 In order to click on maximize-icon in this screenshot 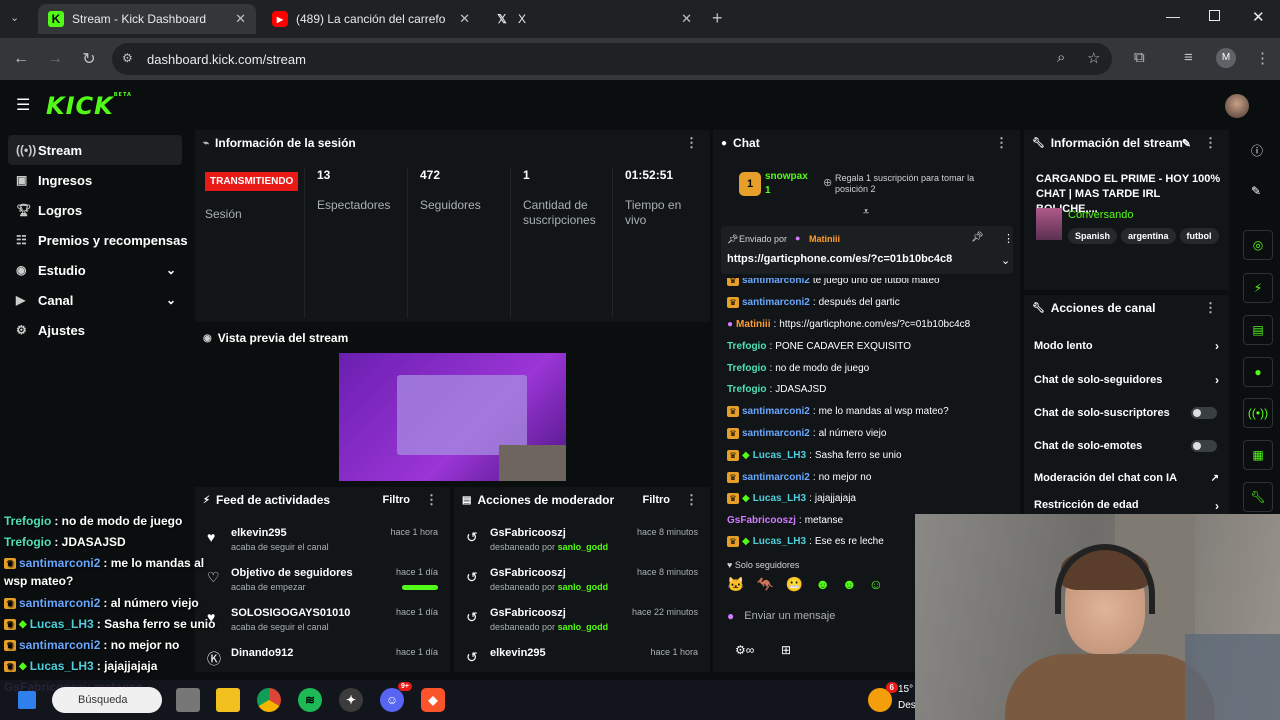, I will do `click(1214, 15)`.